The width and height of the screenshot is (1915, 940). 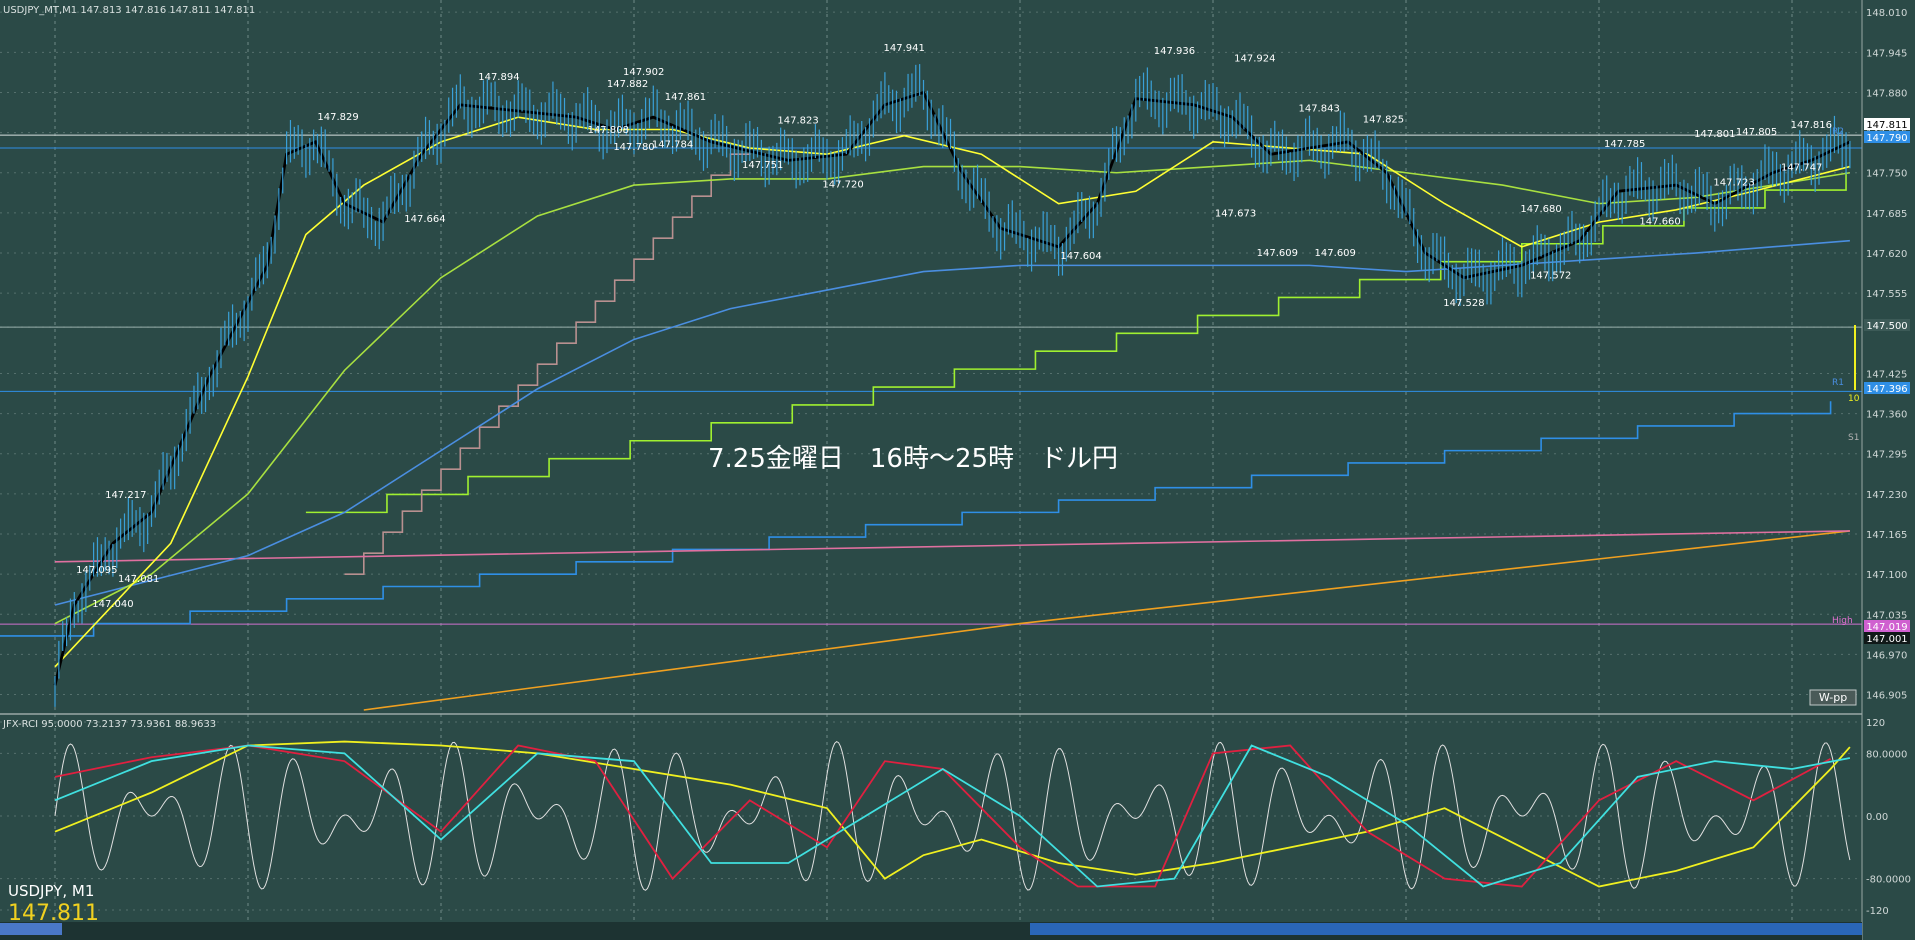 What do you see at coordinates (1756, 132) in the screenshot?
I see `price-annotation: 147.805` at bounding box center [1756, 132].